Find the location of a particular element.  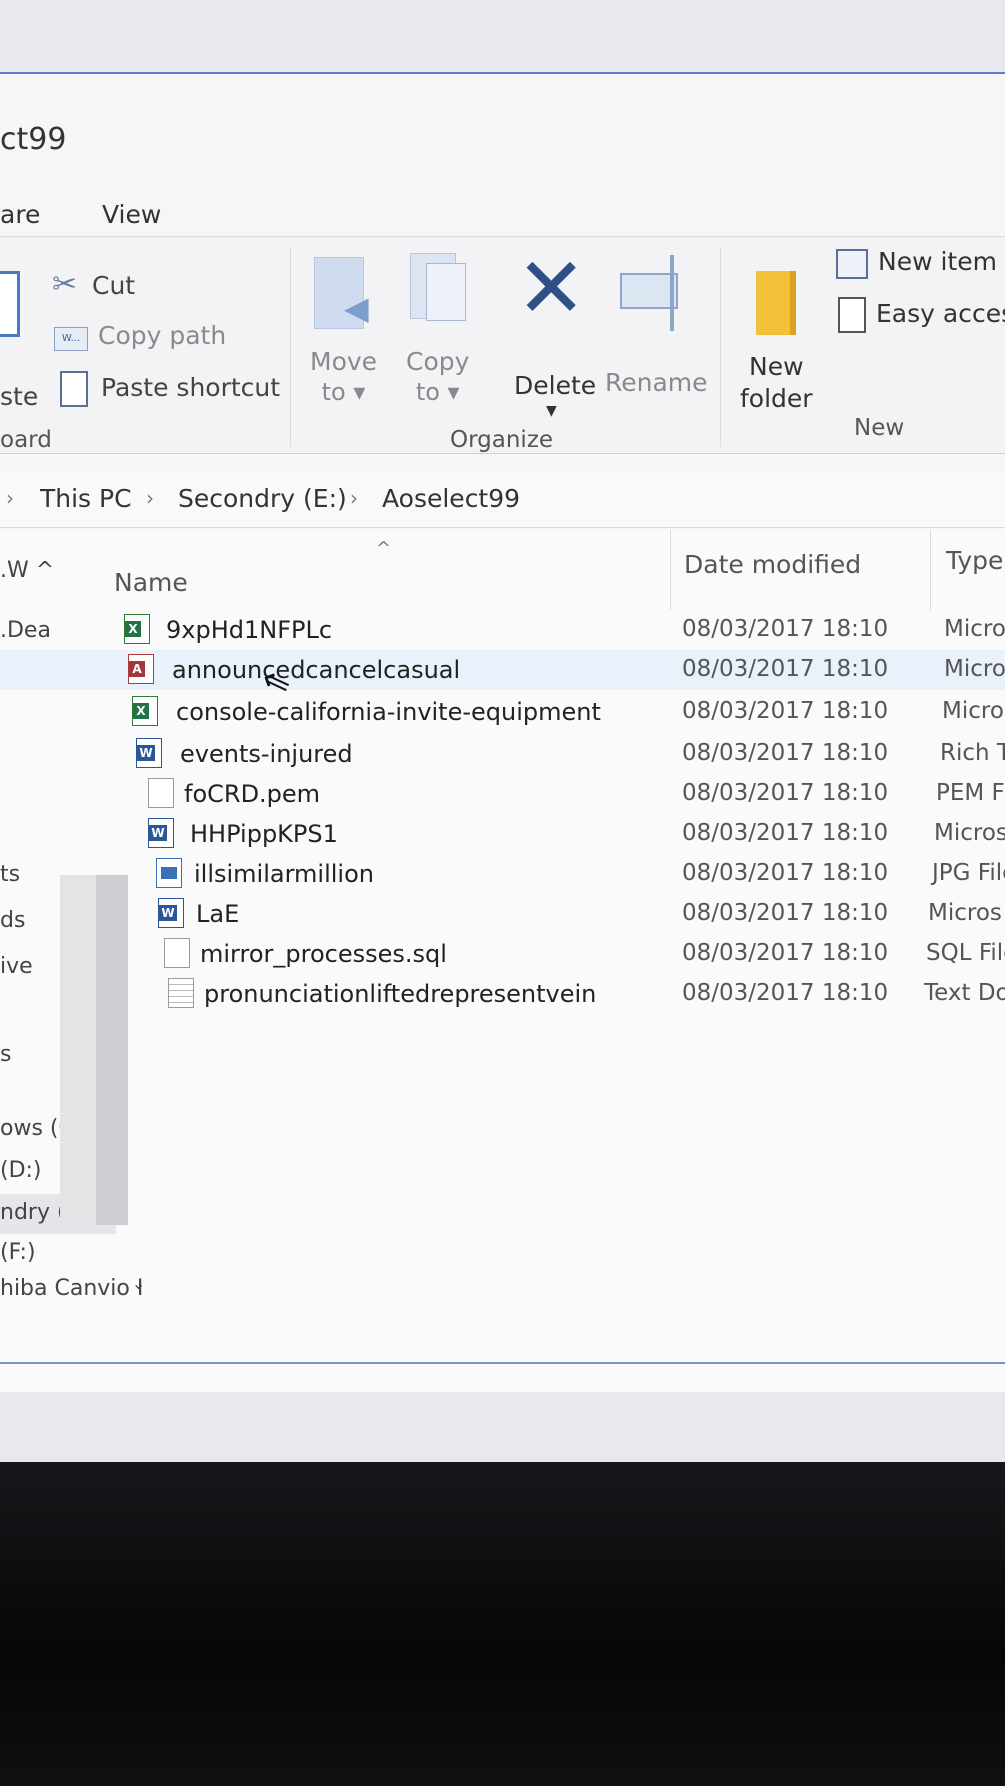

text-file-icon is located at coordinates (181, 993).